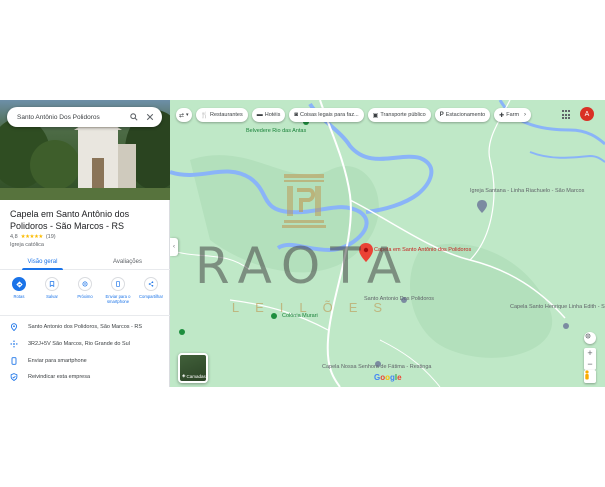 This screenshot has width=605, height=487. I want to click on poi-marker-colonia-murari, so click(274, 316).